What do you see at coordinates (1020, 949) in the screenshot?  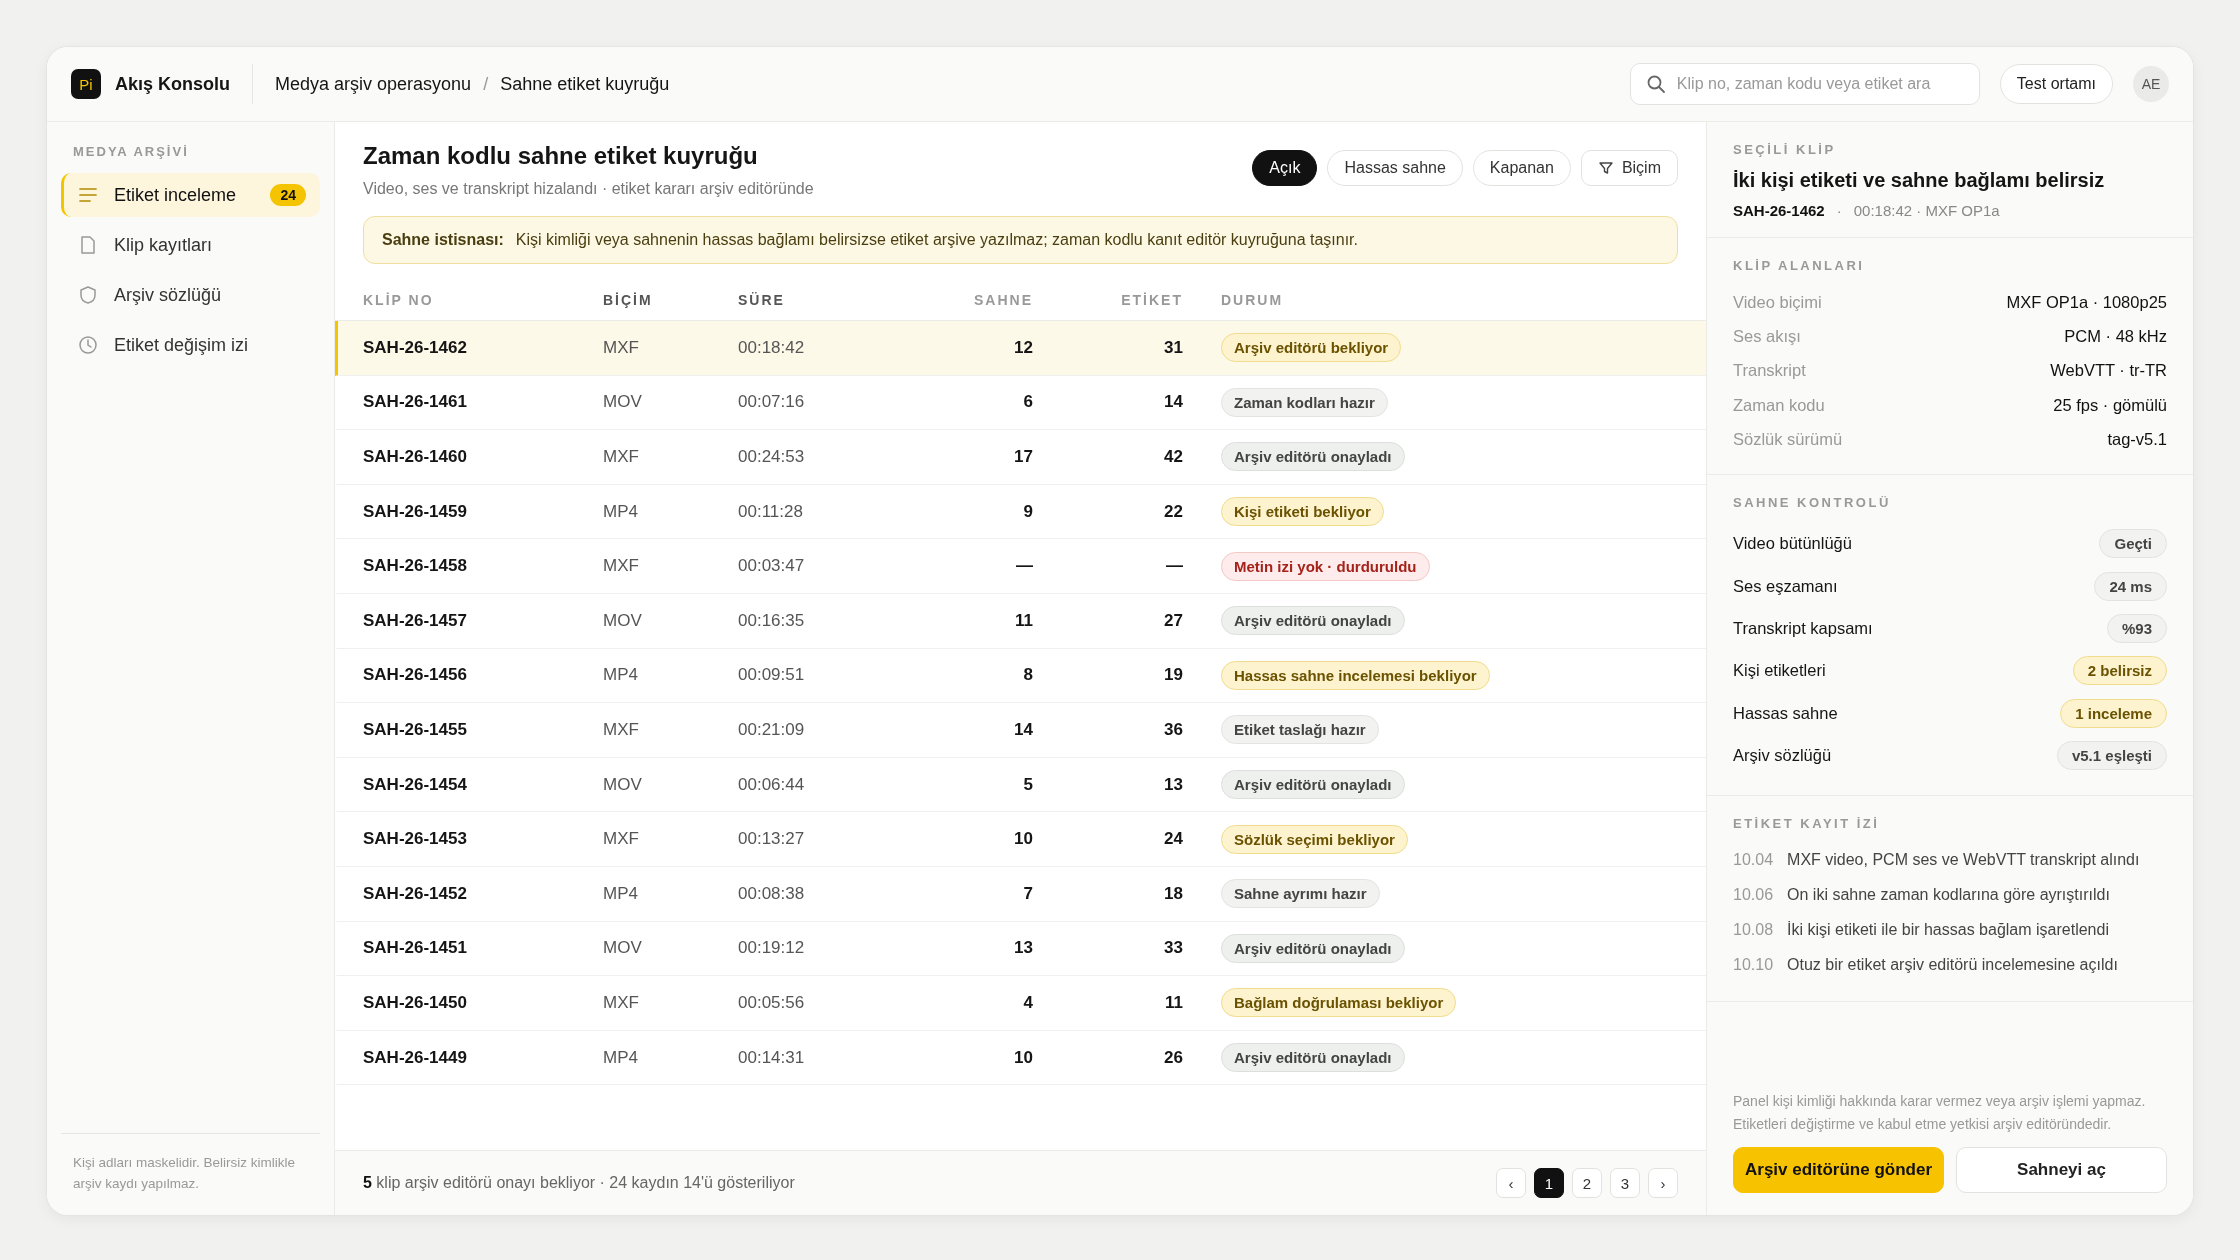 I see `table-row: SAH-26-1451 MOV 00:19:12 13 33 Arşiv editörü onayladı` at bounding box center [1020, 949].